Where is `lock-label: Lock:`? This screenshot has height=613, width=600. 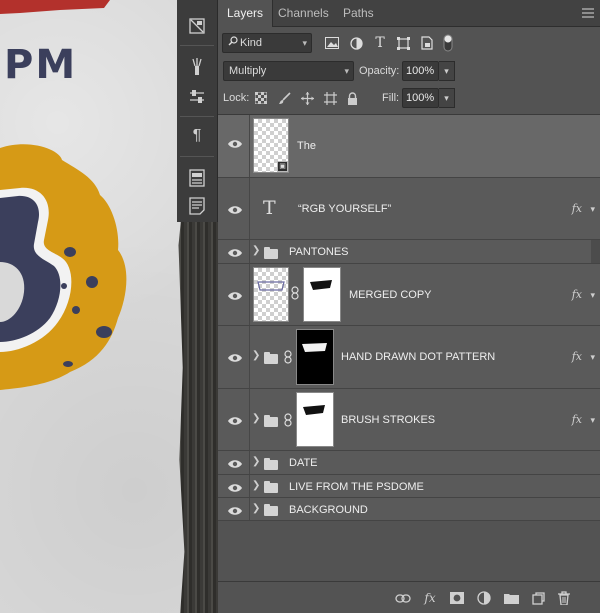
lock-label: Lock: is located at coordinates (236, 98).